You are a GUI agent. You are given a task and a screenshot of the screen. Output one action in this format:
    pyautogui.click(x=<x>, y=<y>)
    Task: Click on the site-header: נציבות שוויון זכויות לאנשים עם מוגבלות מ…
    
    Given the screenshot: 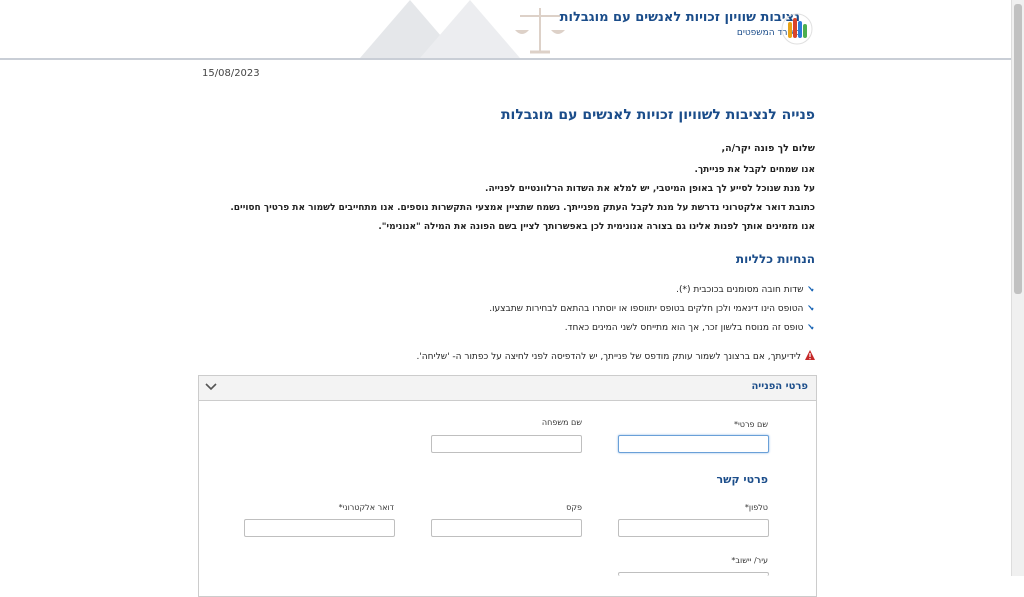 What is the action you would take?
    pyautogui.click(x=506, y=30)
    